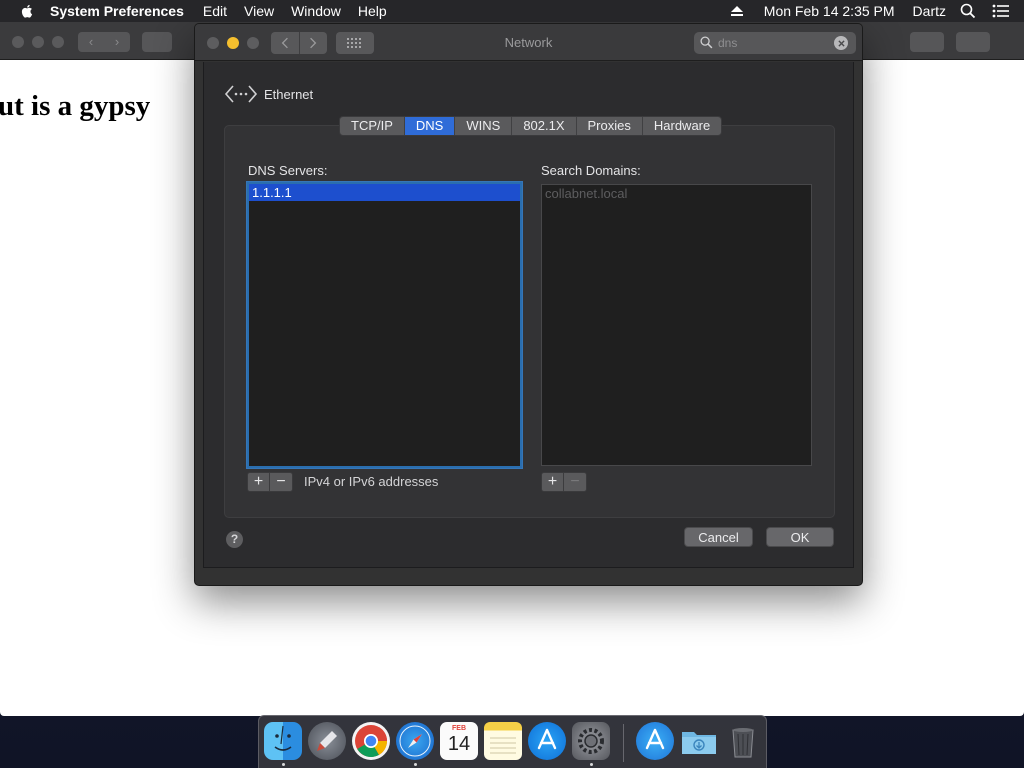 The width and height of the screenshot is (1024, 768). I want to click on menu-window: Window, so click(316, 11).